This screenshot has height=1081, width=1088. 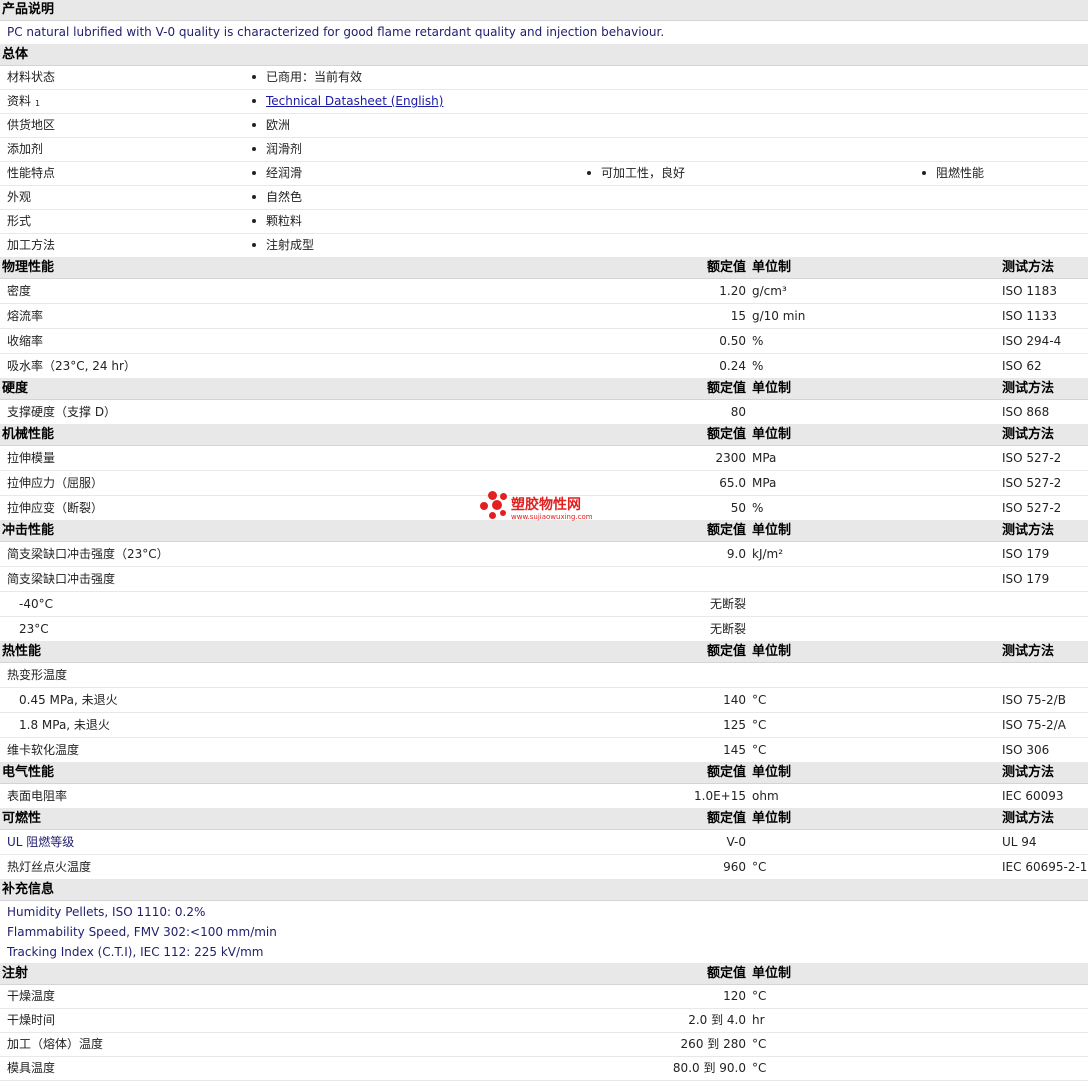 I want to click on property-row: 拉伸模量 2300 MPa ISO 527-2, so click(x=544, y=458).